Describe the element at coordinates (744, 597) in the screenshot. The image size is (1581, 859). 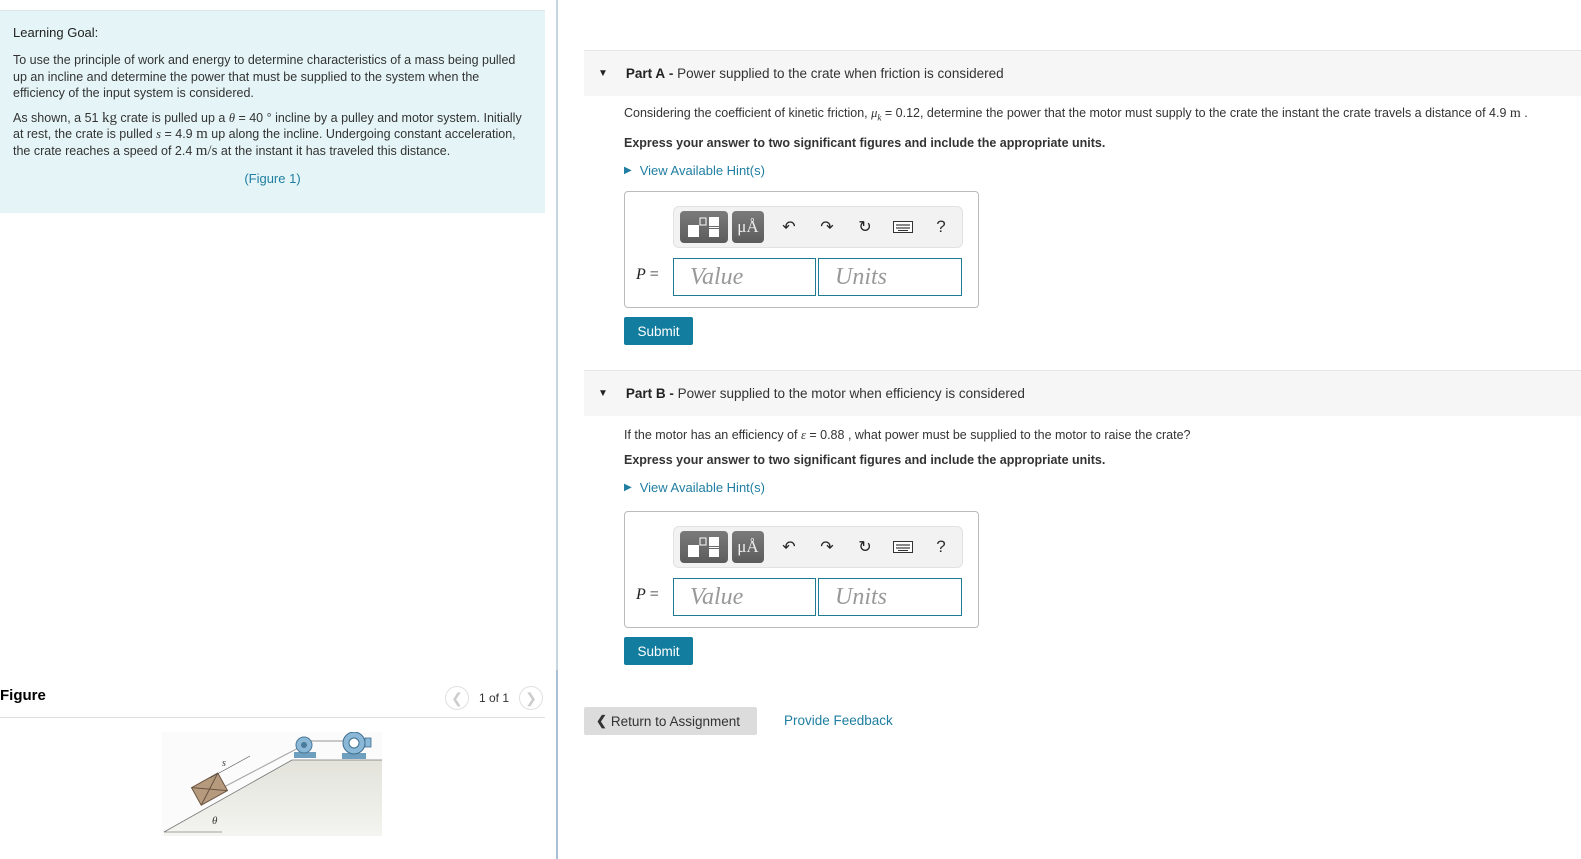
I see `part-b-value-input: Value` at that location.